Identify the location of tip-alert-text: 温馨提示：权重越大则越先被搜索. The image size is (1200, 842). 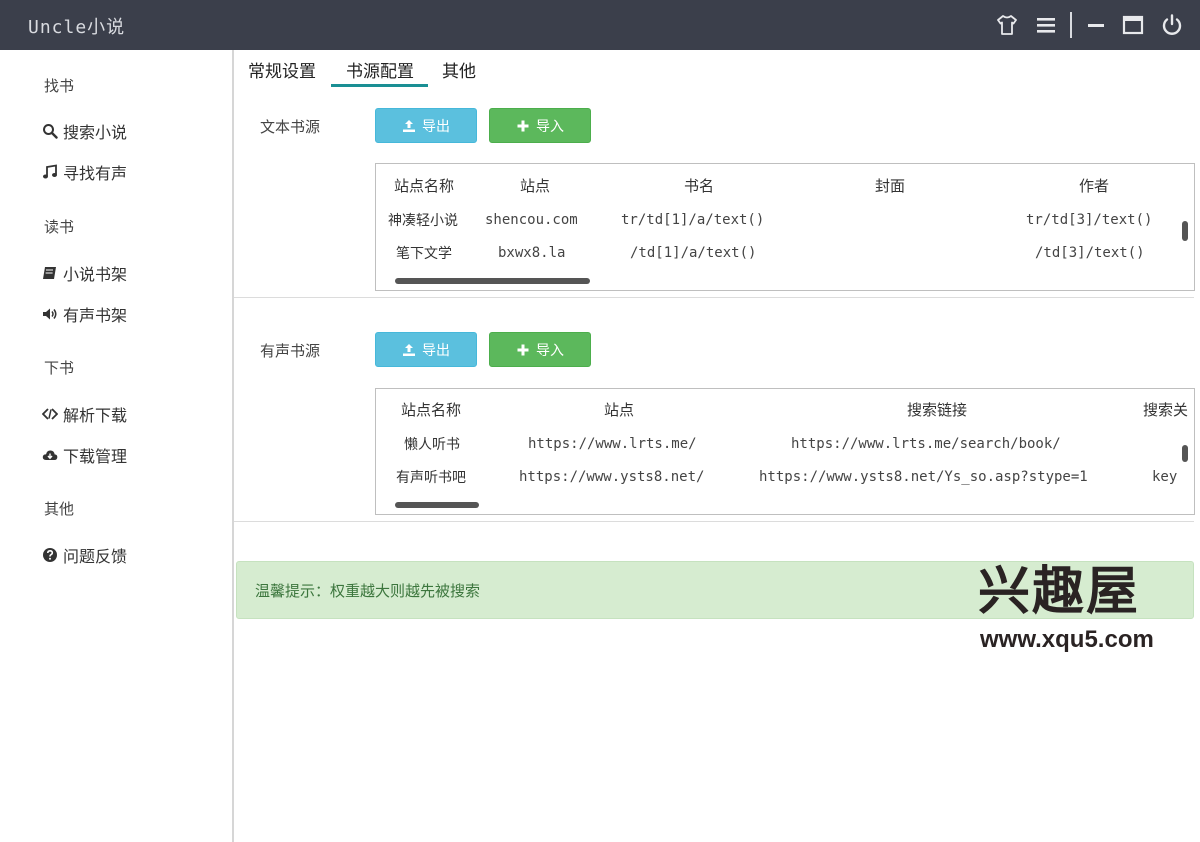
(368, 591).